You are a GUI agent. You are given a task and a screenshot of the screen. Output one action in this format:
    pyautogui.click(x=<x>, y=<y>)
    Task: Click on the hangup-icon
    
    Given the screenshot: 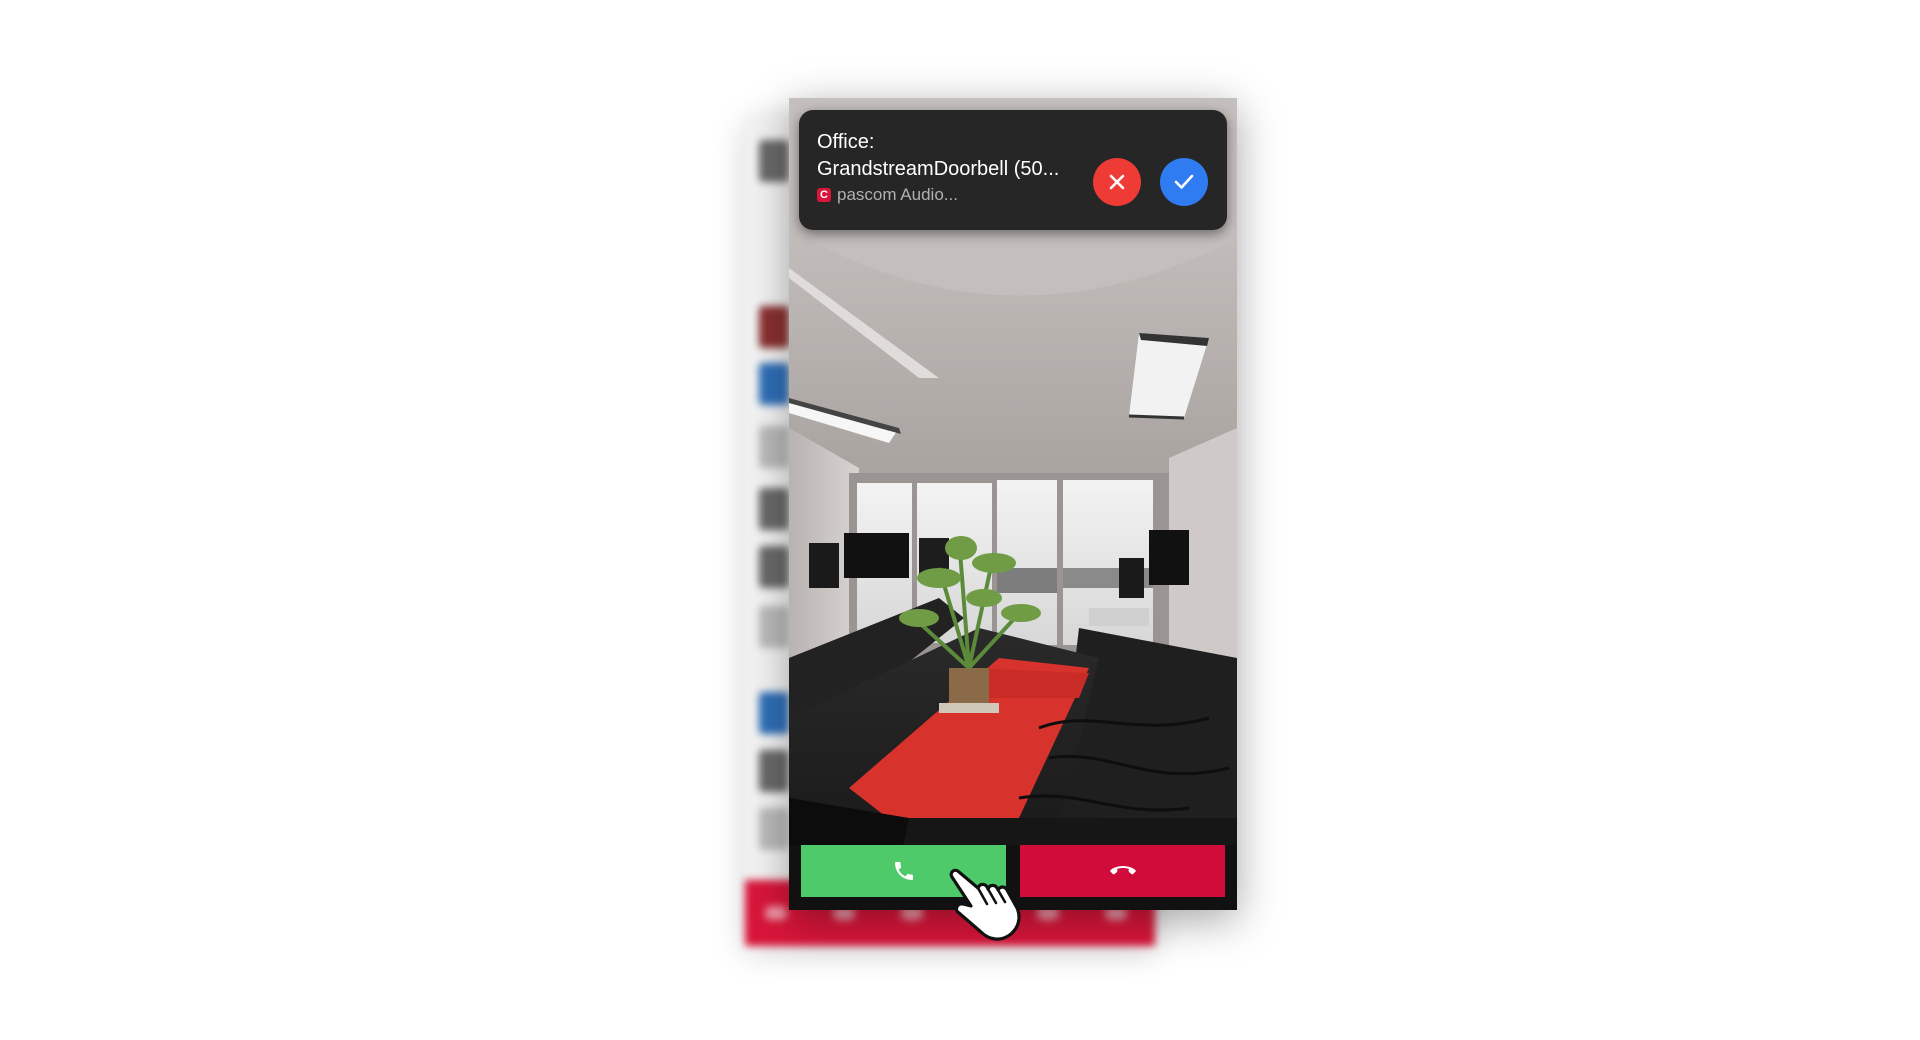 What is the action you would take?
    pyautogui.click(x=1122, y=870)
    